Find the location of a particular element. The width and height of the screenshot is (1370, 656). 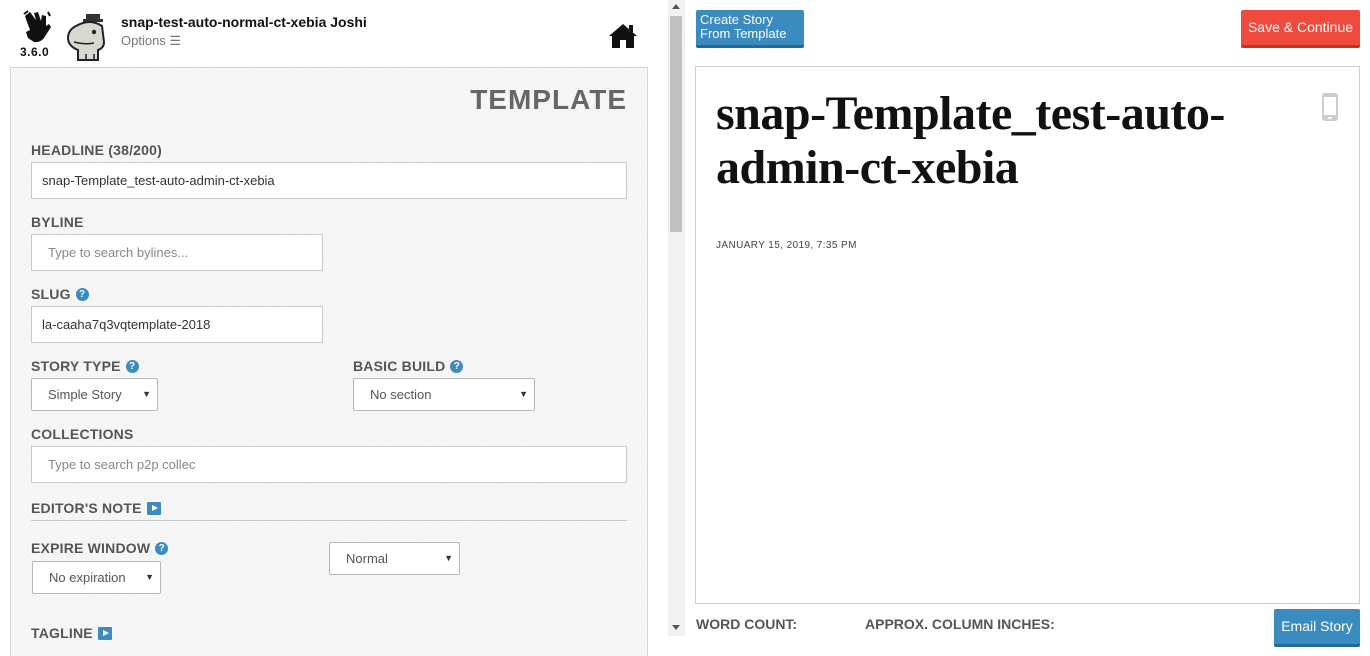

headline-label-text: HEADLINE (38/200) is located at coordinates (96, 150).